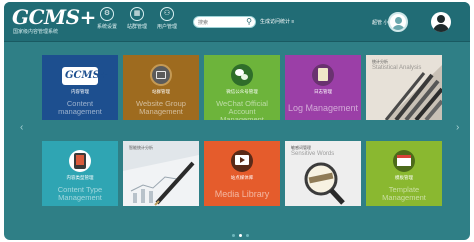  What do you see at coordinates (137, 23) in the screenshot?
I see `nav-site-group: ▦ 站群管理` at bounding box center [137, 23].